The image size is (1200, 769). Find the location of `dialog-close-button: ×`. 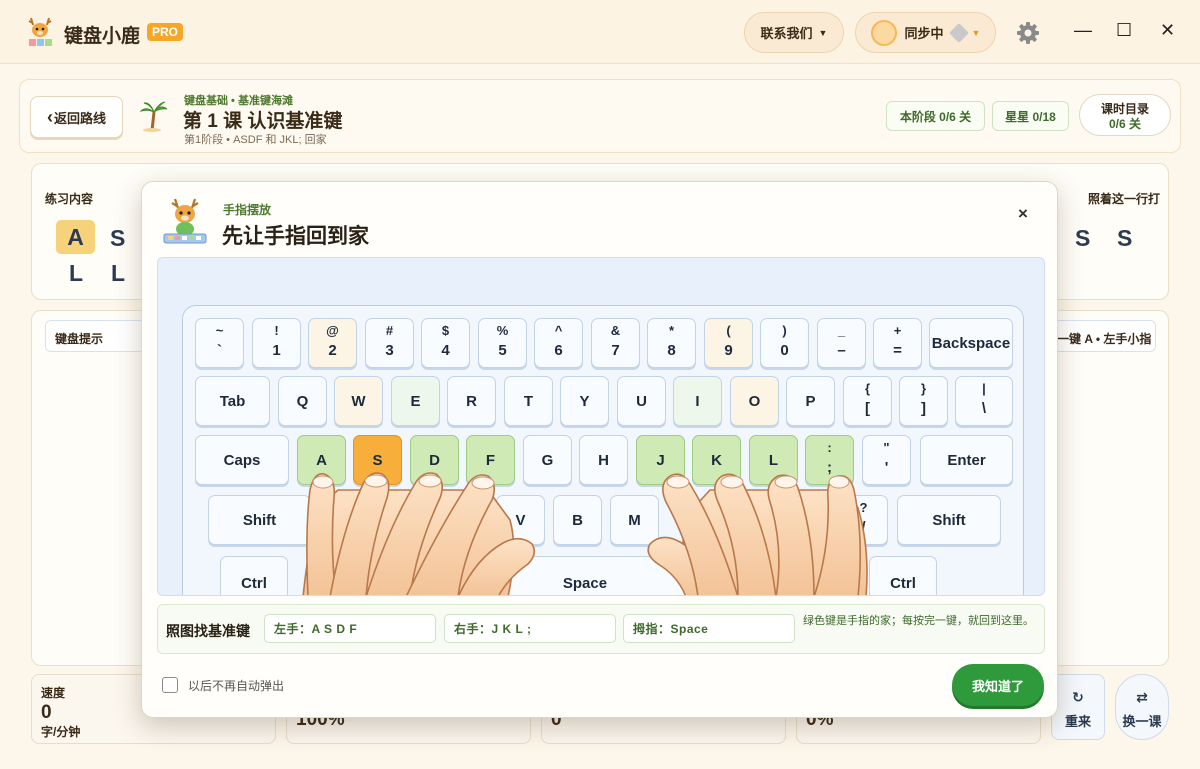

dialog-close-button: × is located at coordinates (1023, 214).